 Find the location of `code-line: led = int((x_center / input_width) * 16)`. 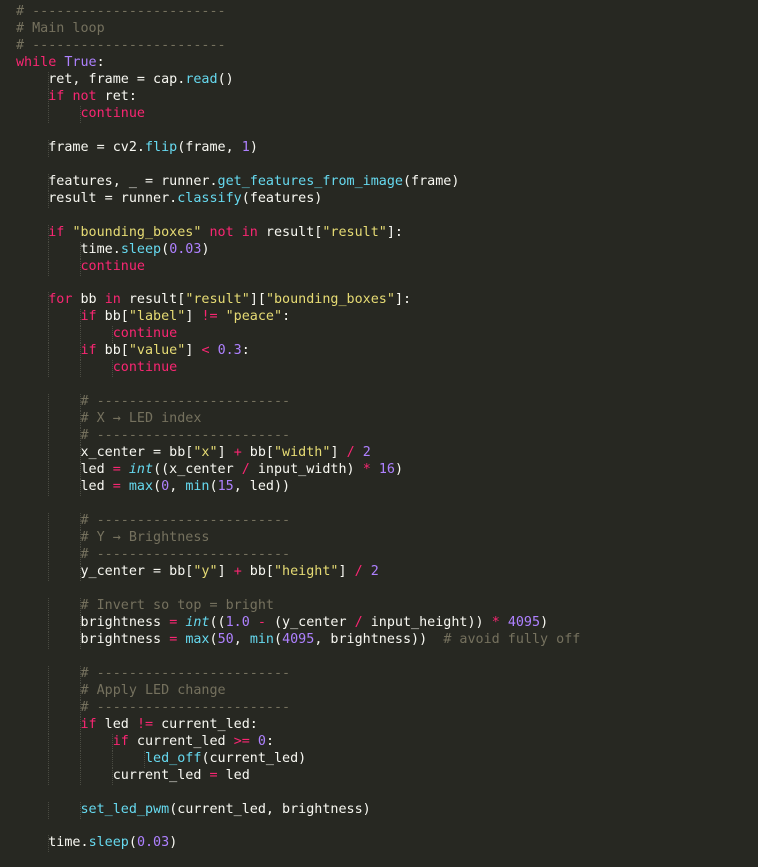

code-line: led = int((x_center / input_width) * 16) is located at coordinates (298, 471).